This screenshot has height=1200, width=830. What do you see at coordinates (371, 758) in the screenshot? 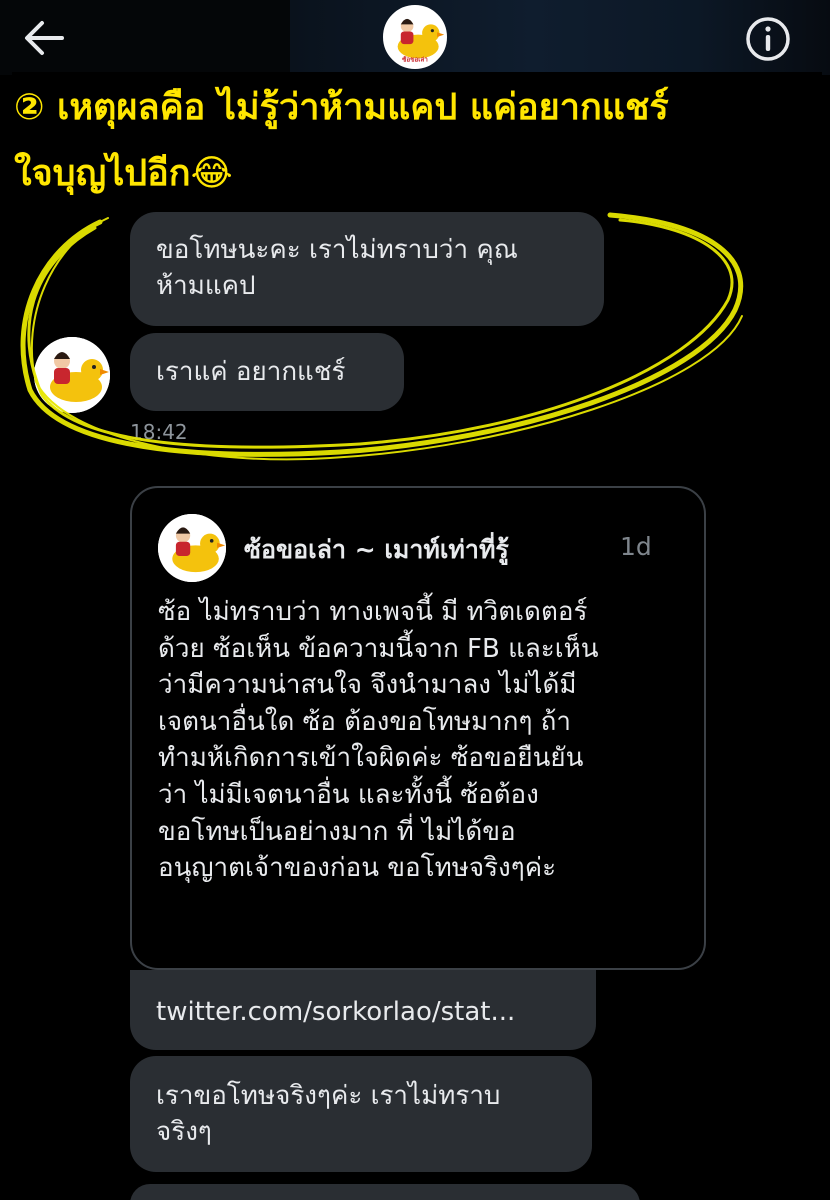
I see `quoted-text-line: ทำมห้เกิดการเข้าใจผิดค่ะ ซ้อขอยืนยัน` at bounding box center [371, 758].